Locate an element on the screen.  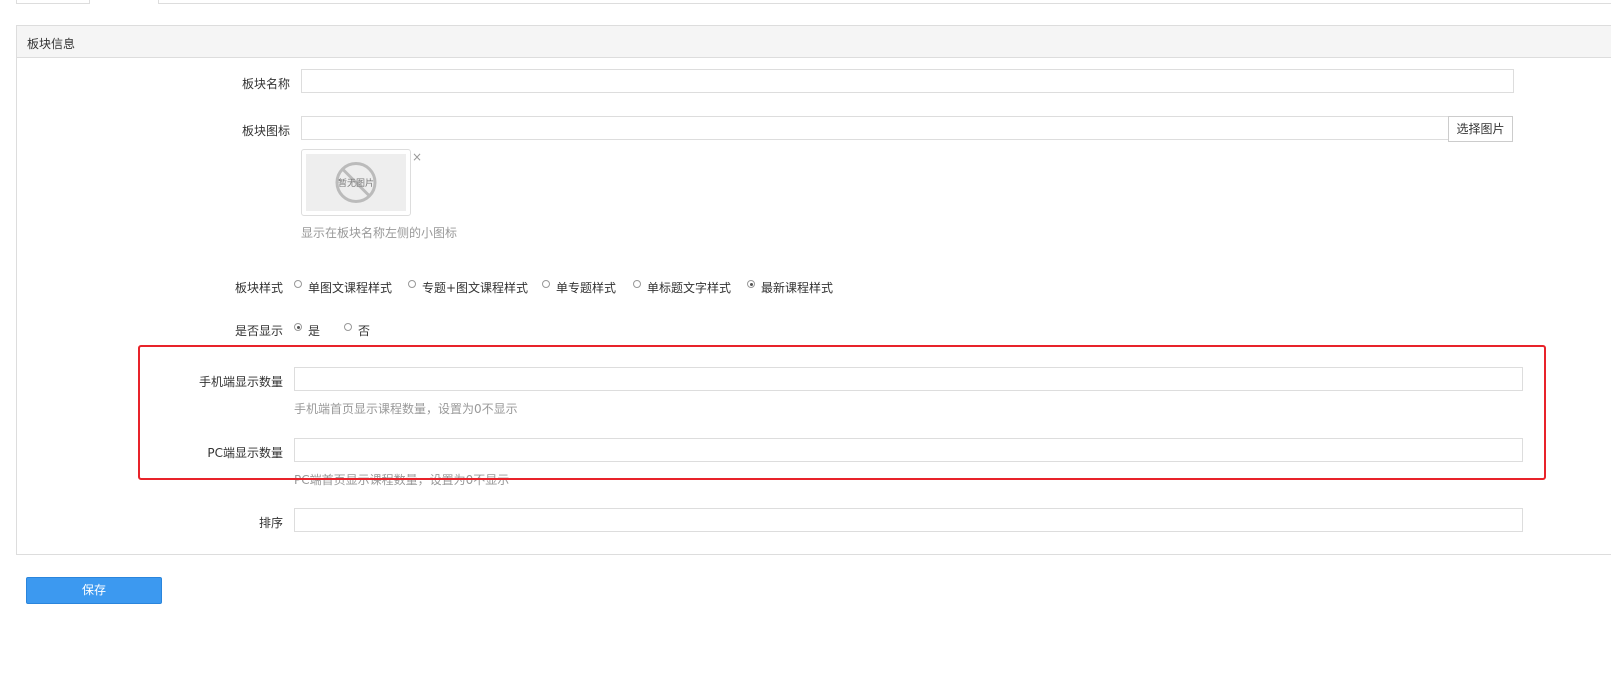
remove-image-icon: × is located at coordinates (417, 157).